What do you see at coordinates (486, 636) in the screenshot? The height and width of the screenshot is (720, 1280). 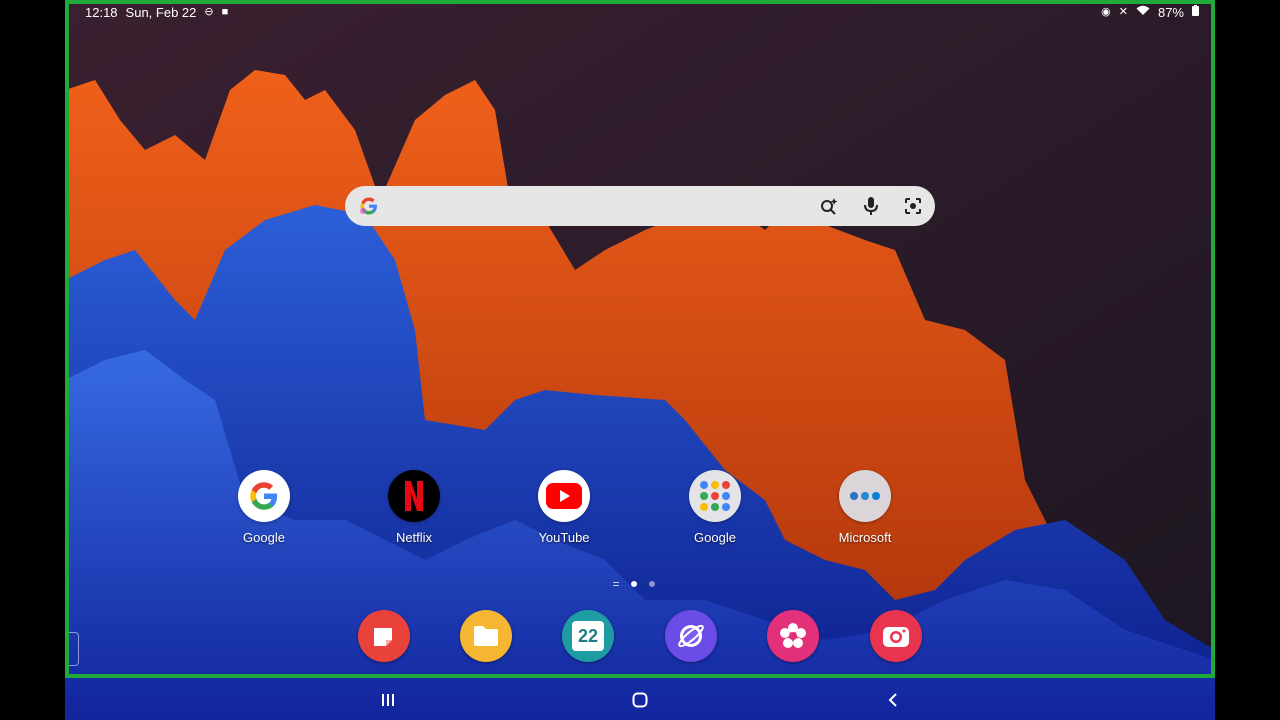 I see `my-files-icon` at bounding box center [486, 636].